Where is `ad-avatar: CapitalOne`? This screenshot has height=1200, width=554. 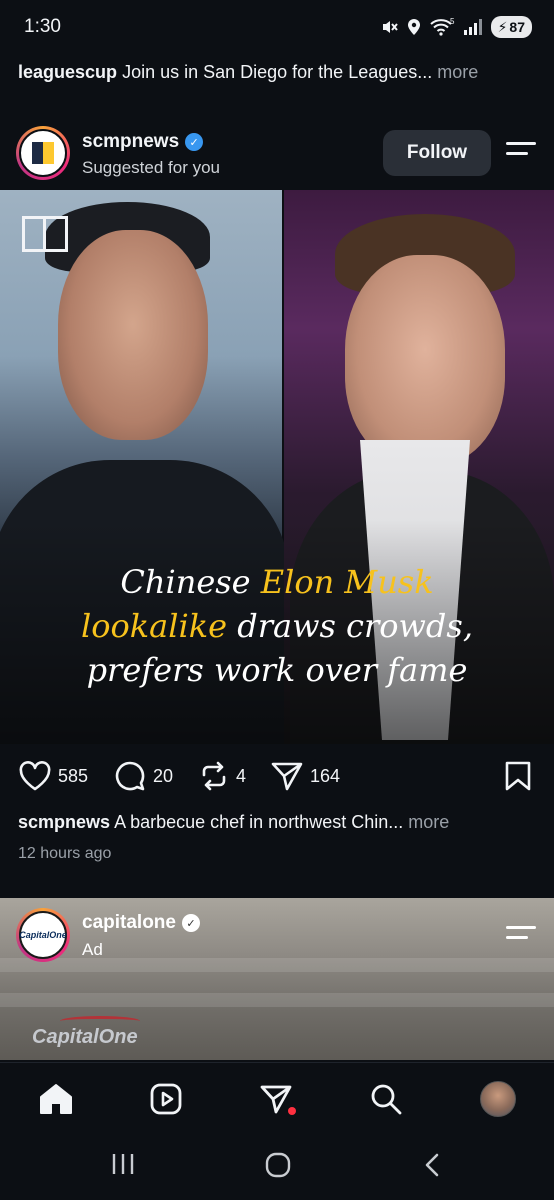
ad-avatar: CapitalOne is located at coordinates (43, 935).